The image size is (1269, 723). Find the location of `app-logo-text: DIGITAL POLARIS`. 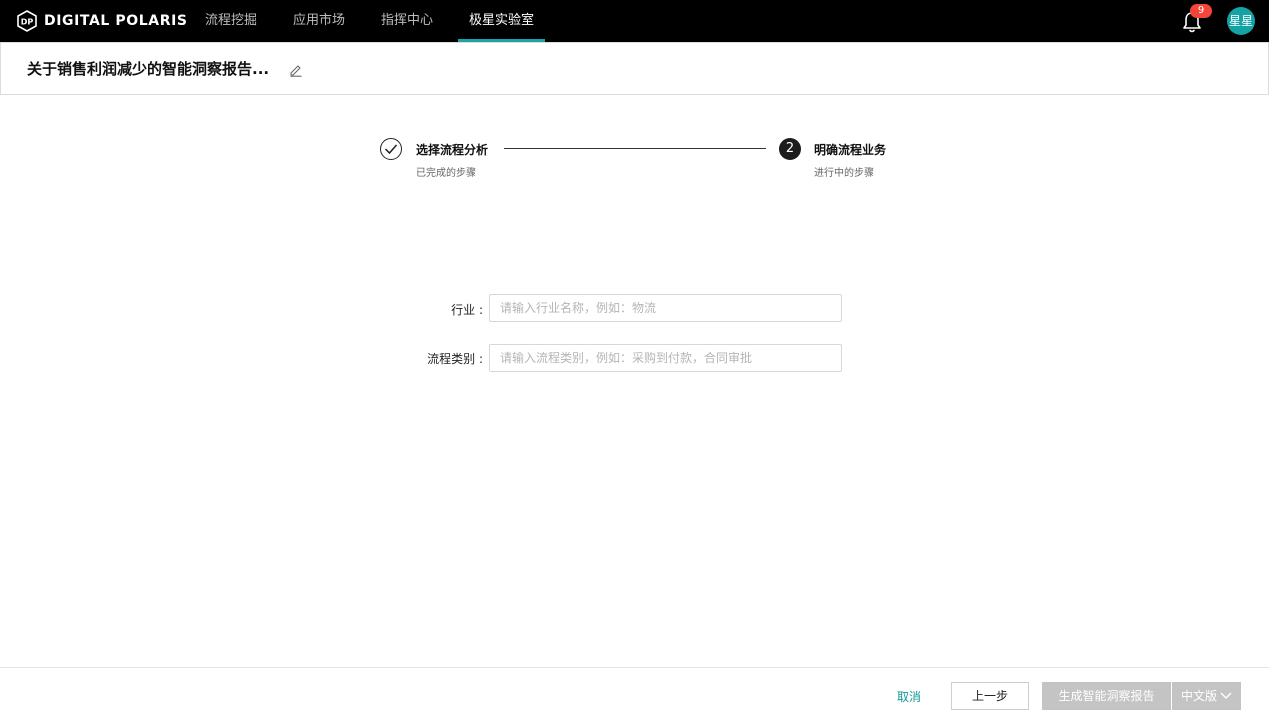

app-logo-text: DIGITAL POLARIS is located at coordinates (116, 21).